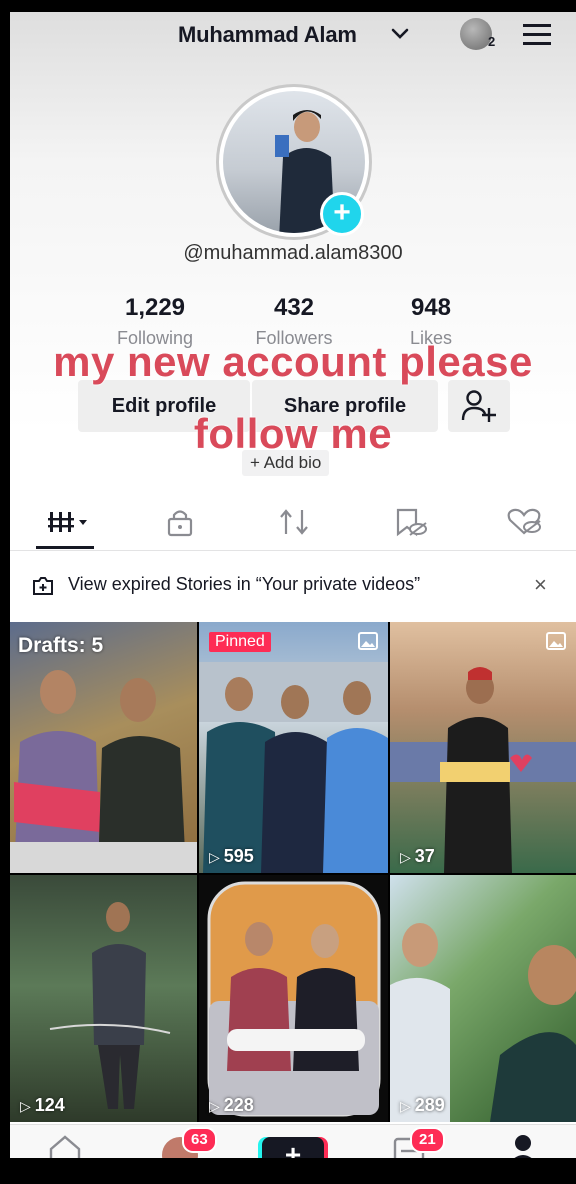 The image size is (576, 1184). Describe the element at coordinates (294, 321) in the screenshot. I see `stat-followers: 432 Followers` at that location.